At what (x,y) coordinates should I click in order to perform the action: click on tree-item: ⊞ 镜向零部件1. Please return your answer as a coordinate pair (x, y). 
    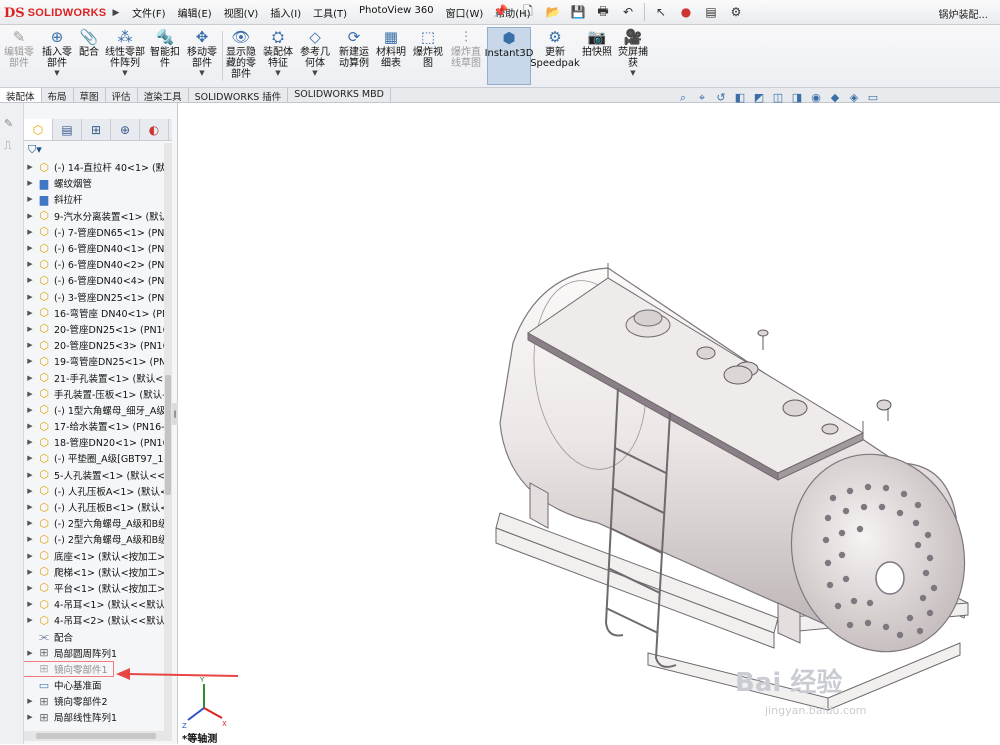
    Looking at the image, I should click on (69, 668).